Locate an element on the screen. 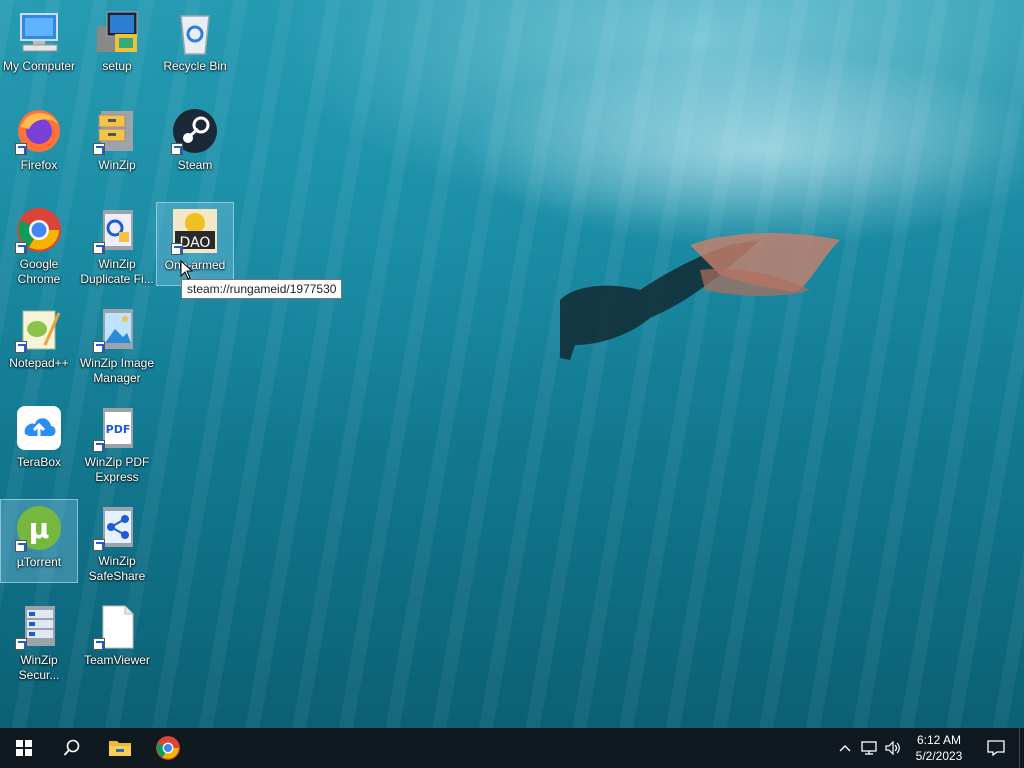  file-explorer-button is located at coordinates (120, 748).